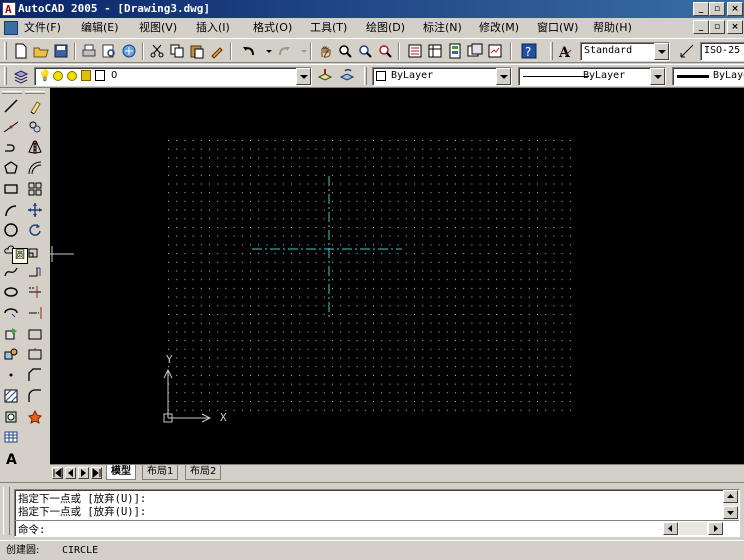  I want to click on command-window-grip, so click(6, 511).